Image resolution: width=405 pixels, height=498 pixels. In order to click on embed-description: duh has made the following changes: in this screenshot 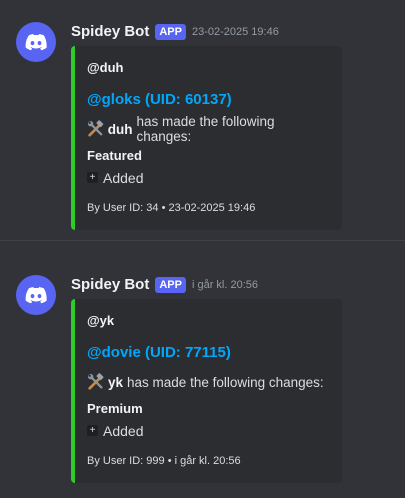, I will do `click(208, 129)`.